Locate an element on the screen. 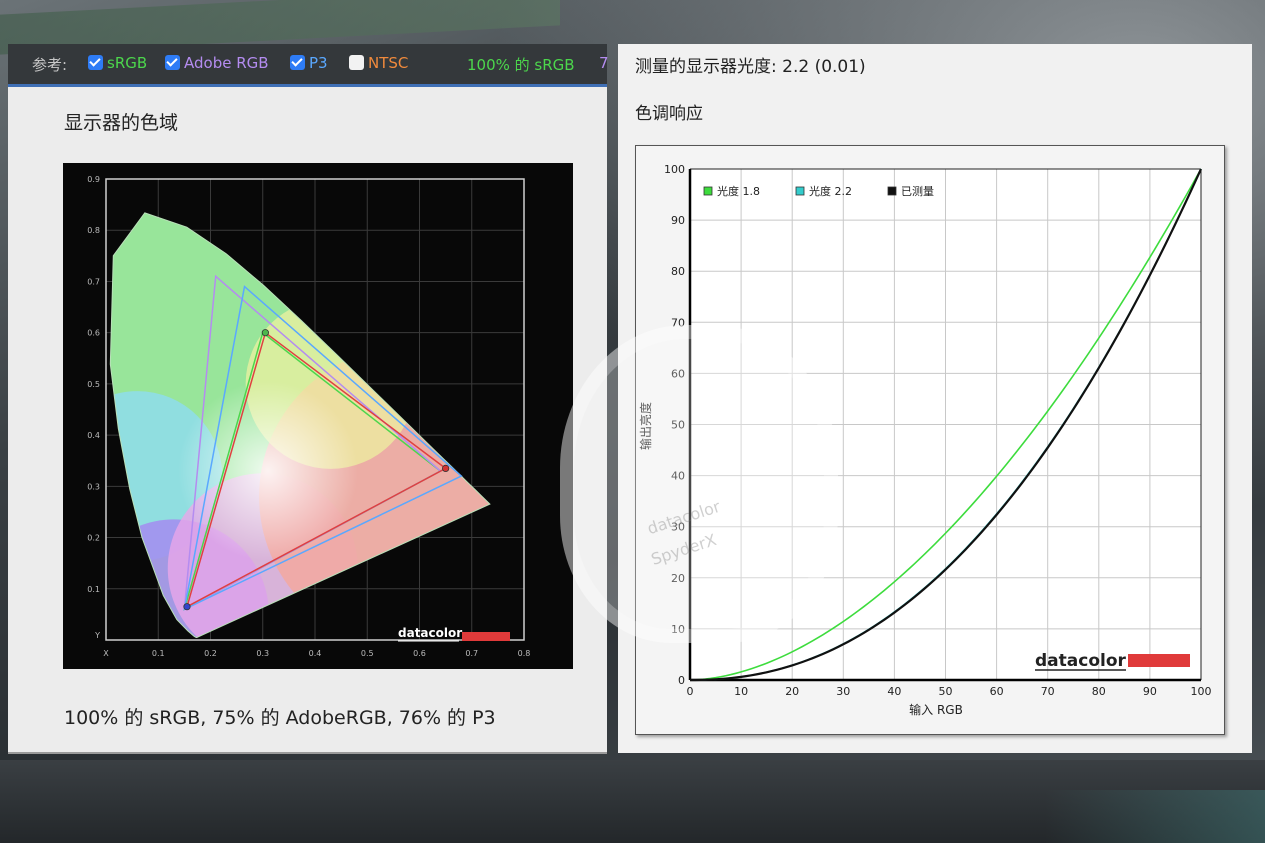  gamut-y-tick: 0.3 is located at coordinates (93, 486).